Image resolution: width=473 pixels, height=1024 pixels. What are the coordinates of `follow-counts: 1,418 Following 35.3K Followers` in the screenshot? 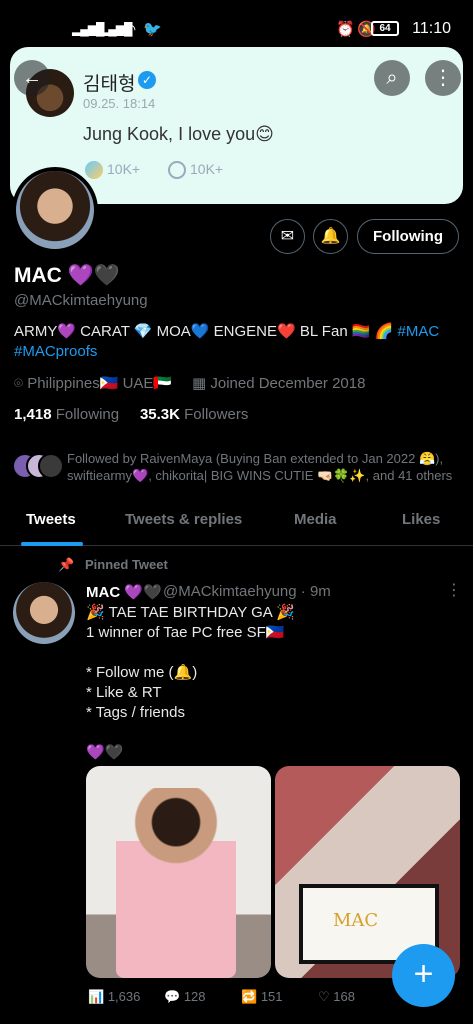 It's located at (131, 414).